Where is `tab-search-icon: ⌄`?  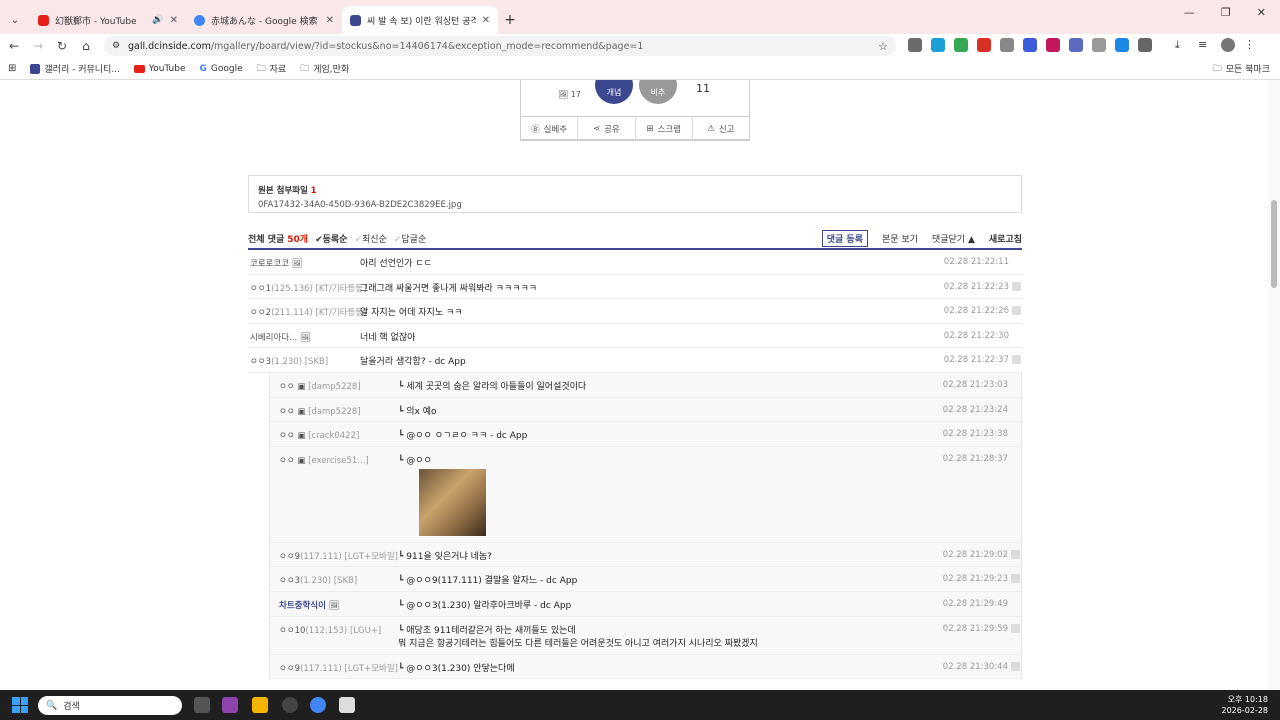 tab-search-icon: ⌄ is located at coordinates (15, 20).